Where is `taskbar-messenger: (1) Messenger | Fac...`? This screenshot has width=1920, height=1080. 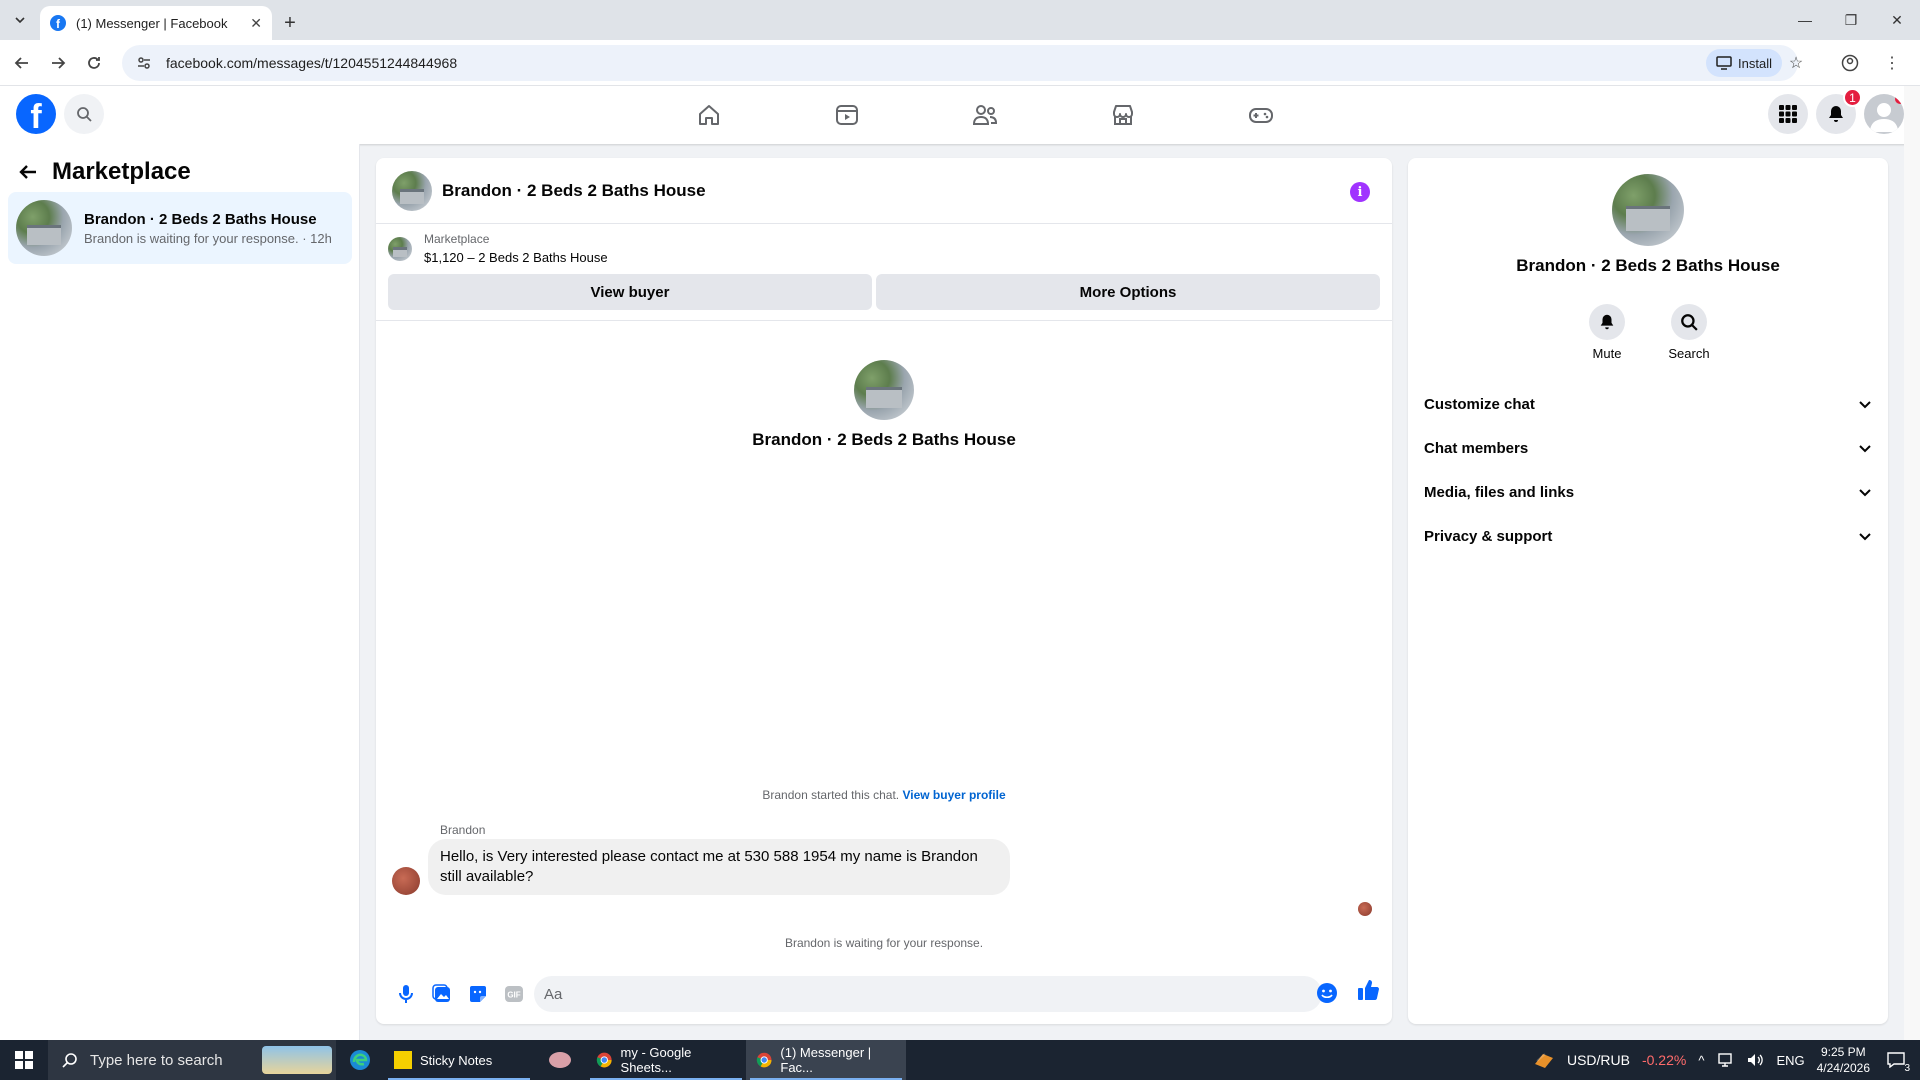
taskbar-messenger: (1) Messenger | Fac... is located at coordinates (826, 1060).